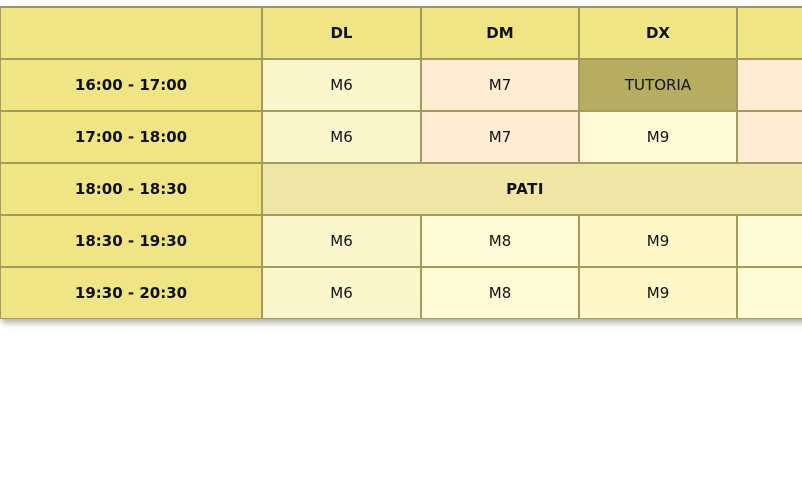  Describe the element at coordinates (658, 85) in the screenshot. I see `tutoria-cell: TUTORIA` at that location.